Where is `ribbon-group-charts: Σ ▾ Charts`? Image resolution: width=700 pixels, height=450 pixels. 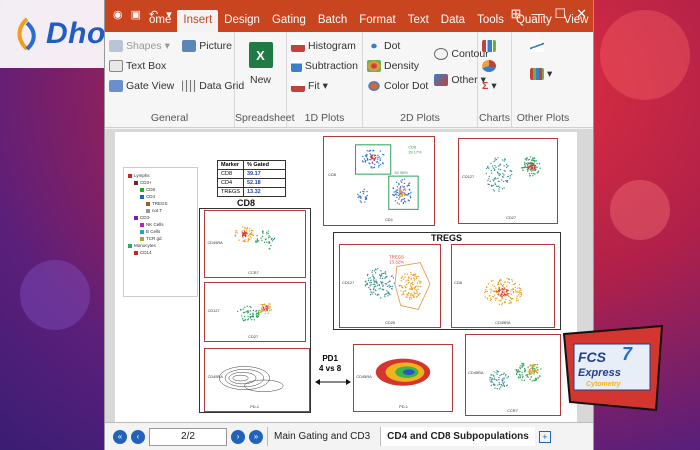
ribbon-group-charts: Σ ▾ Charts is located at coordinates (495, 79).